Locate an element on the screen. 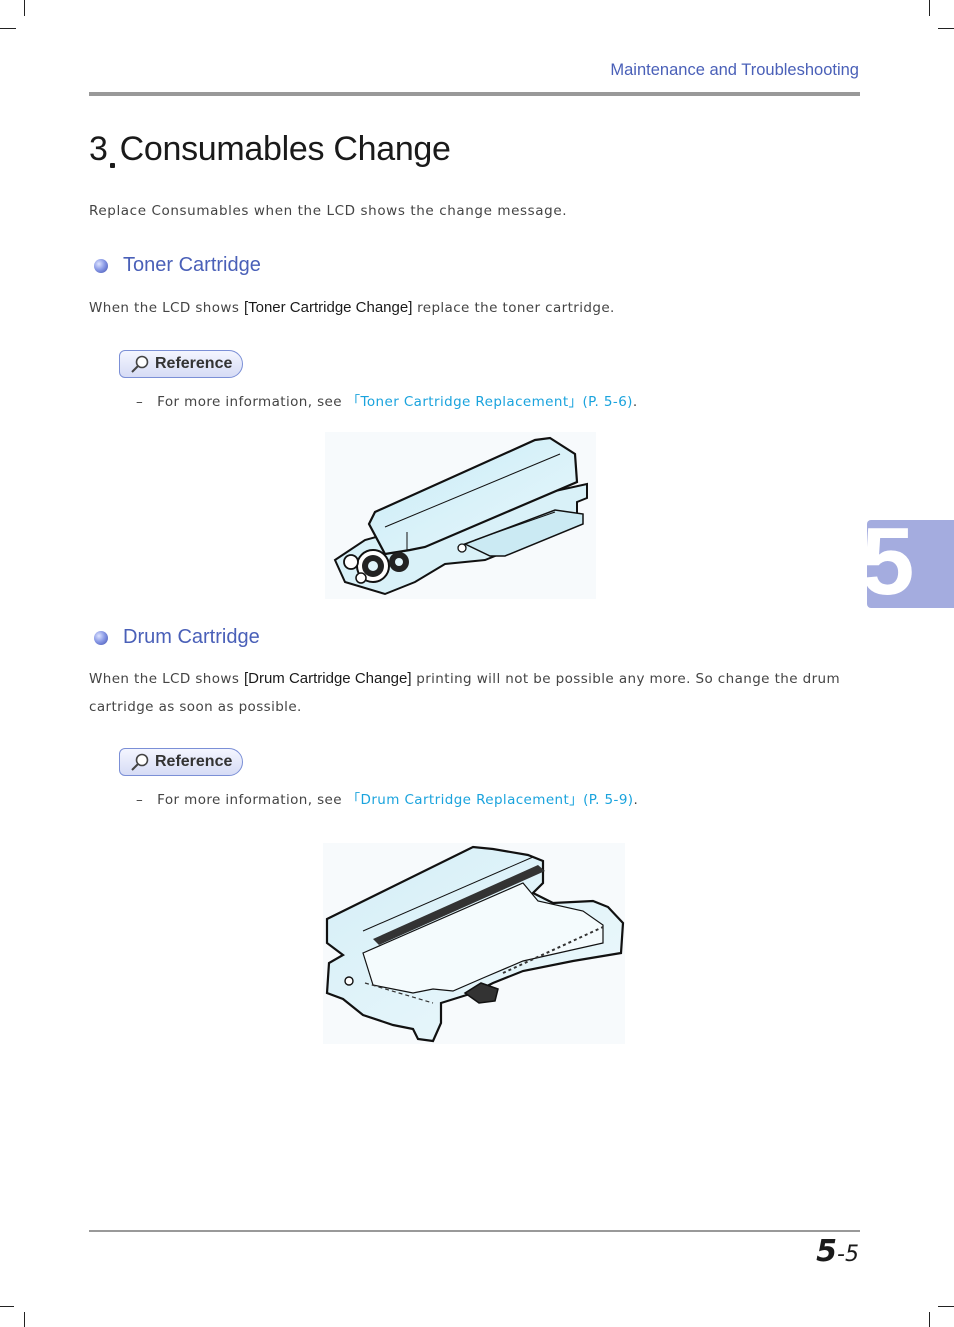 The image size is (954, 1327). title-text: Consumables Change is located at coordinates (285, 149).